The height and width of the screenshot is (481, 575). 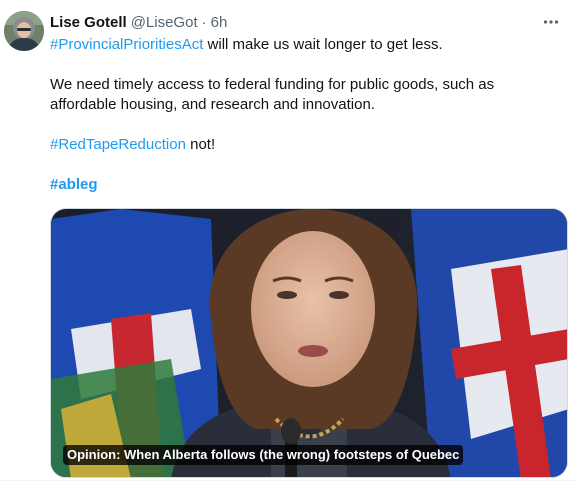 I want to click on hashtag-redtapereduction: #RedTapeReduction, so click(x=118, y=144).